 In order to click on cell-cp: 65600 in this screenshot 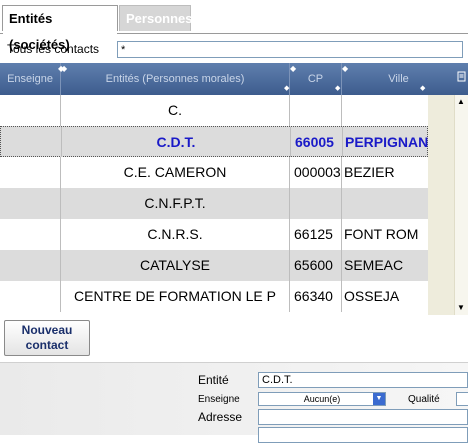, I will do `click(316, 265)`.